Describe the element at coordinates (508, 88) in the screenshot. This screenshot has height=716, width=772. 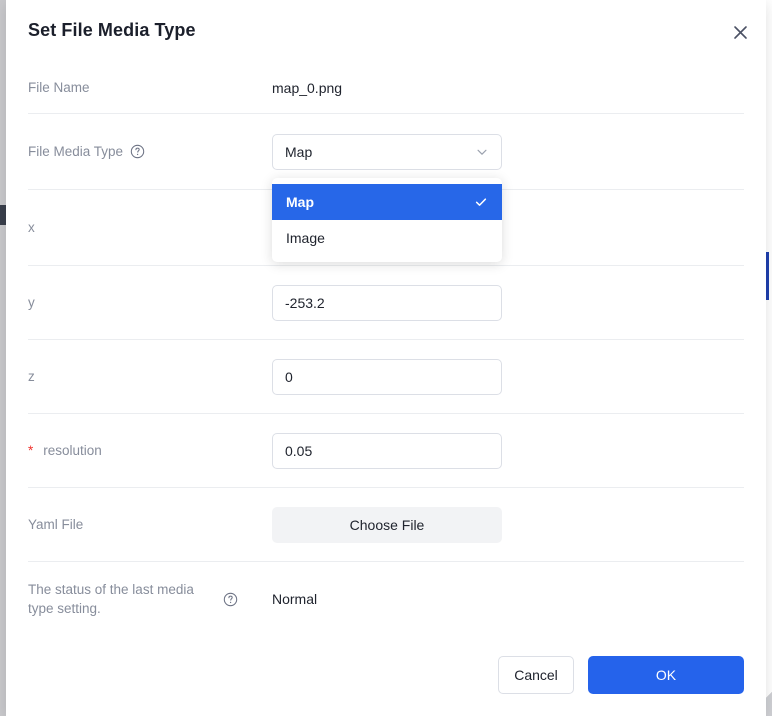
I see `file-name-value-group: map_0.png` at that location.